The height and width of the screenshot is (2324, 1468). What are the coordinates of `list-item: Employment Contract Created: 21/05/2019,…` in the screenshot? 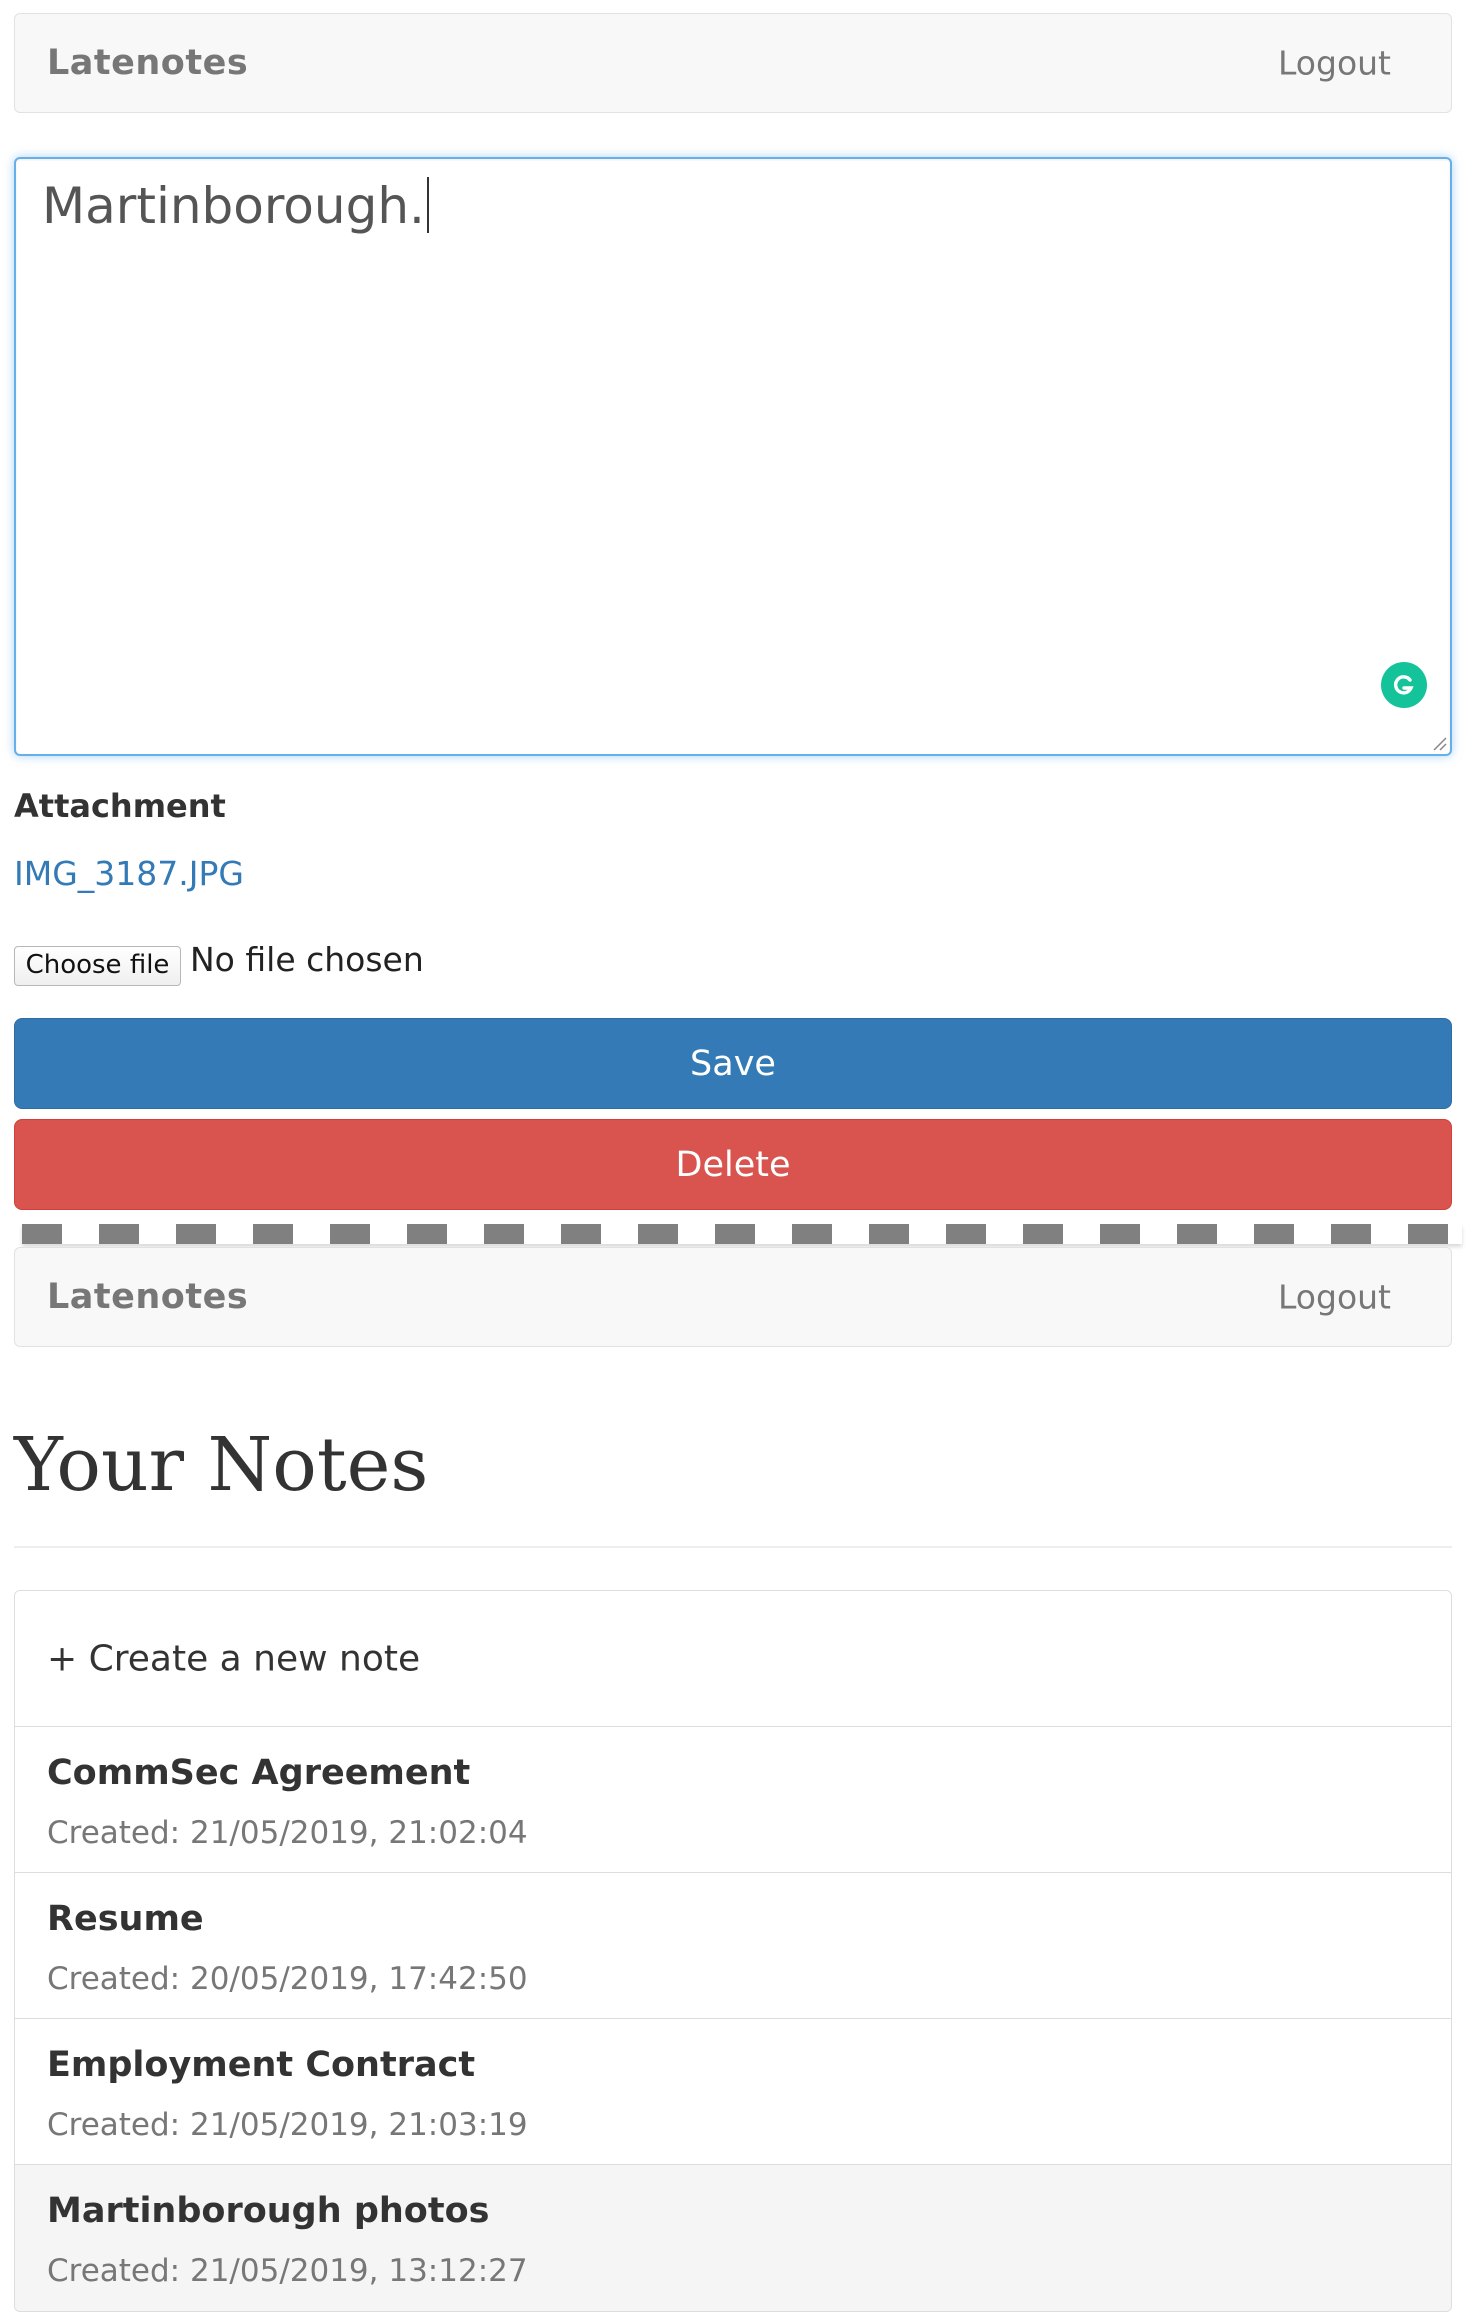 It's located at (733, 2092).